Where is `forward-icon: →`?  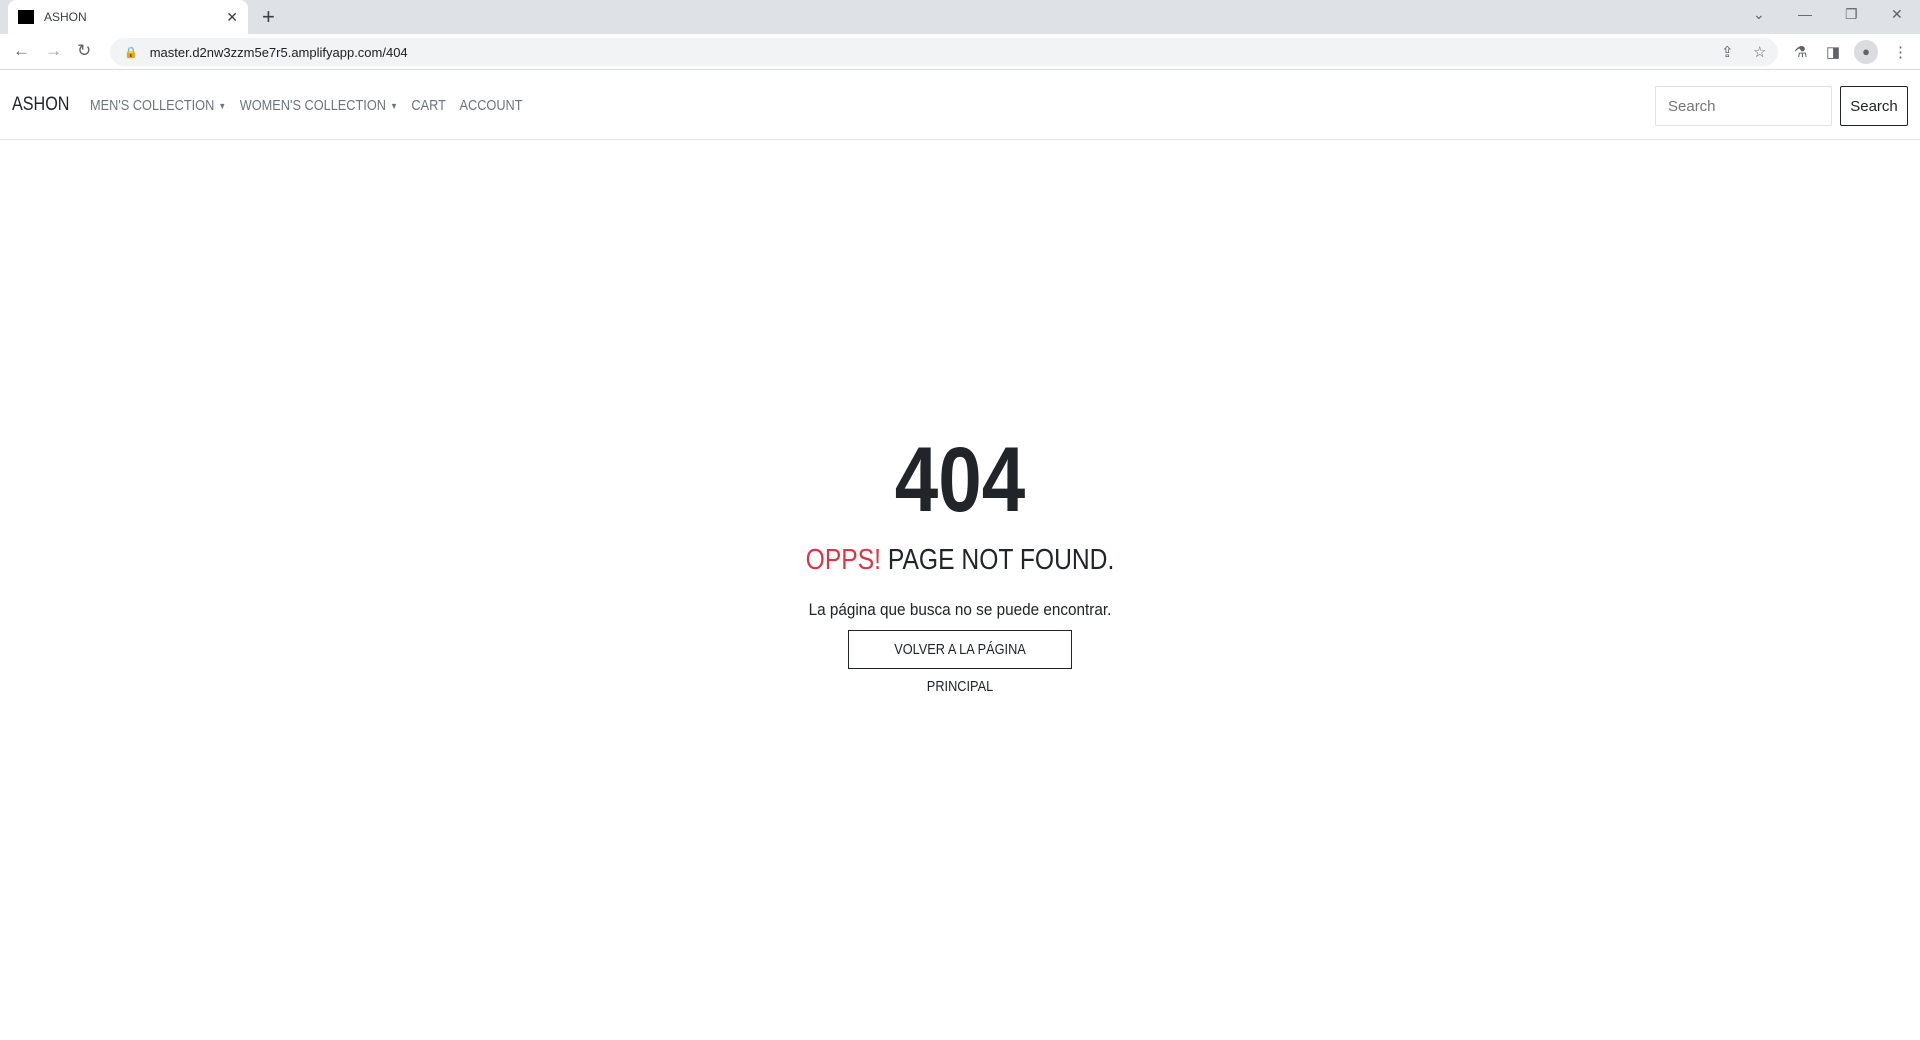 forward-icon: → is located at coordinates (53, 51).